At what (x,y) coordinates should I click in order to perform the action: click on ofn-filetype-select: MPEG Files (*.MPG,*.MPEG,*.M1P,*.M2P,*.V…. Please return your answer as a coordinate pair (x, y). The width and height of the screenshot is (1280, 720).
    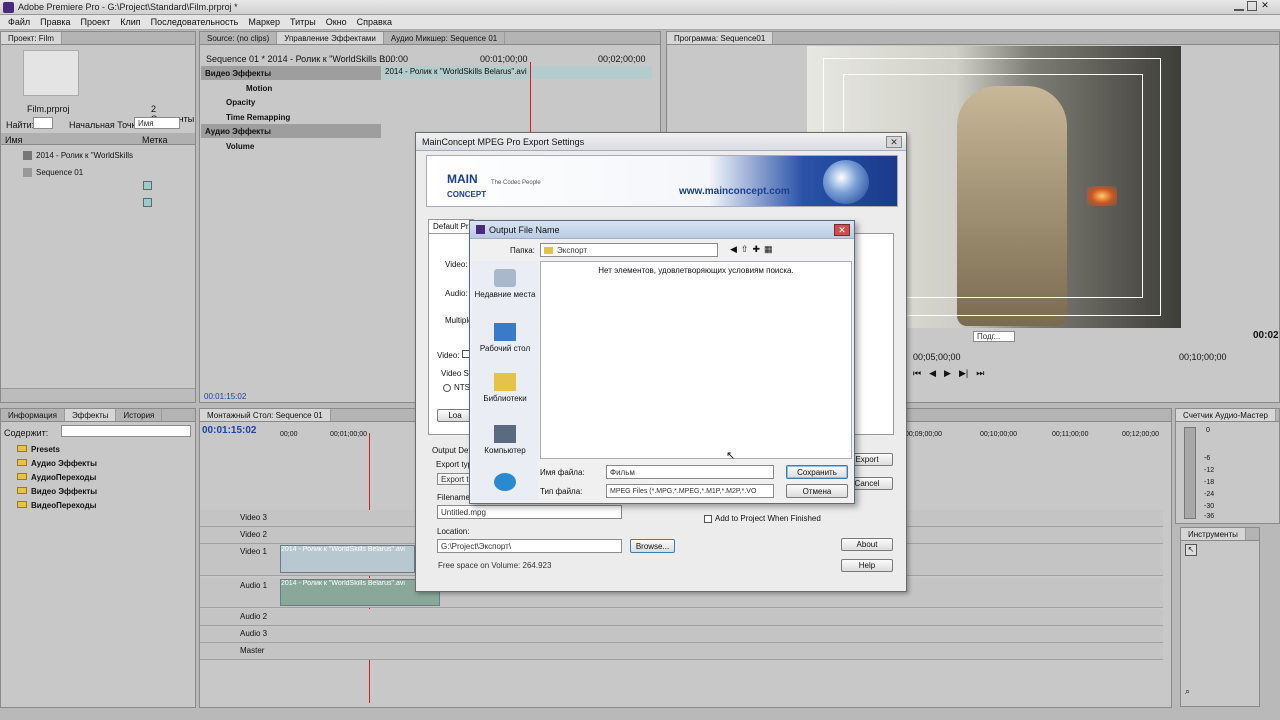
    Looking at the image, I should click on (690, 491).